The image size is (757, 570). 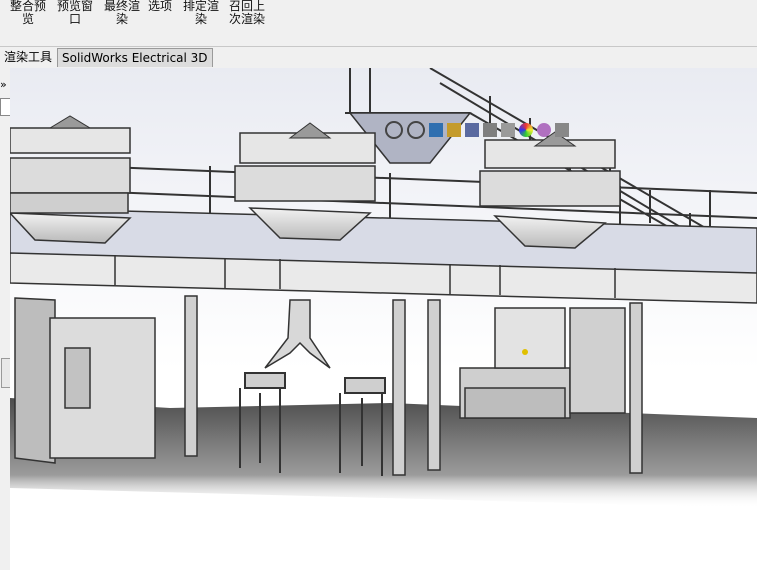 What do you see at coordinates (544, 130) in the screenshot?
I see `apply-scene-icon` at bounding box center [544, 130].